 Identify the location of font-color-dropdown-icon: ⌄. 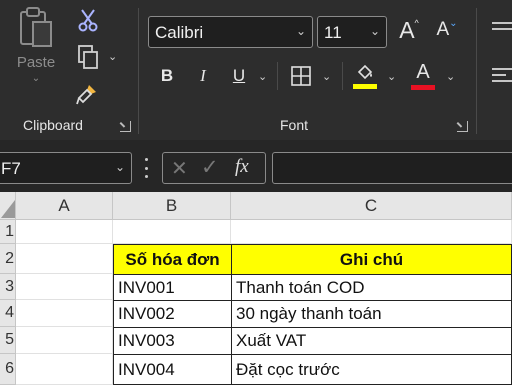
(450, 76).